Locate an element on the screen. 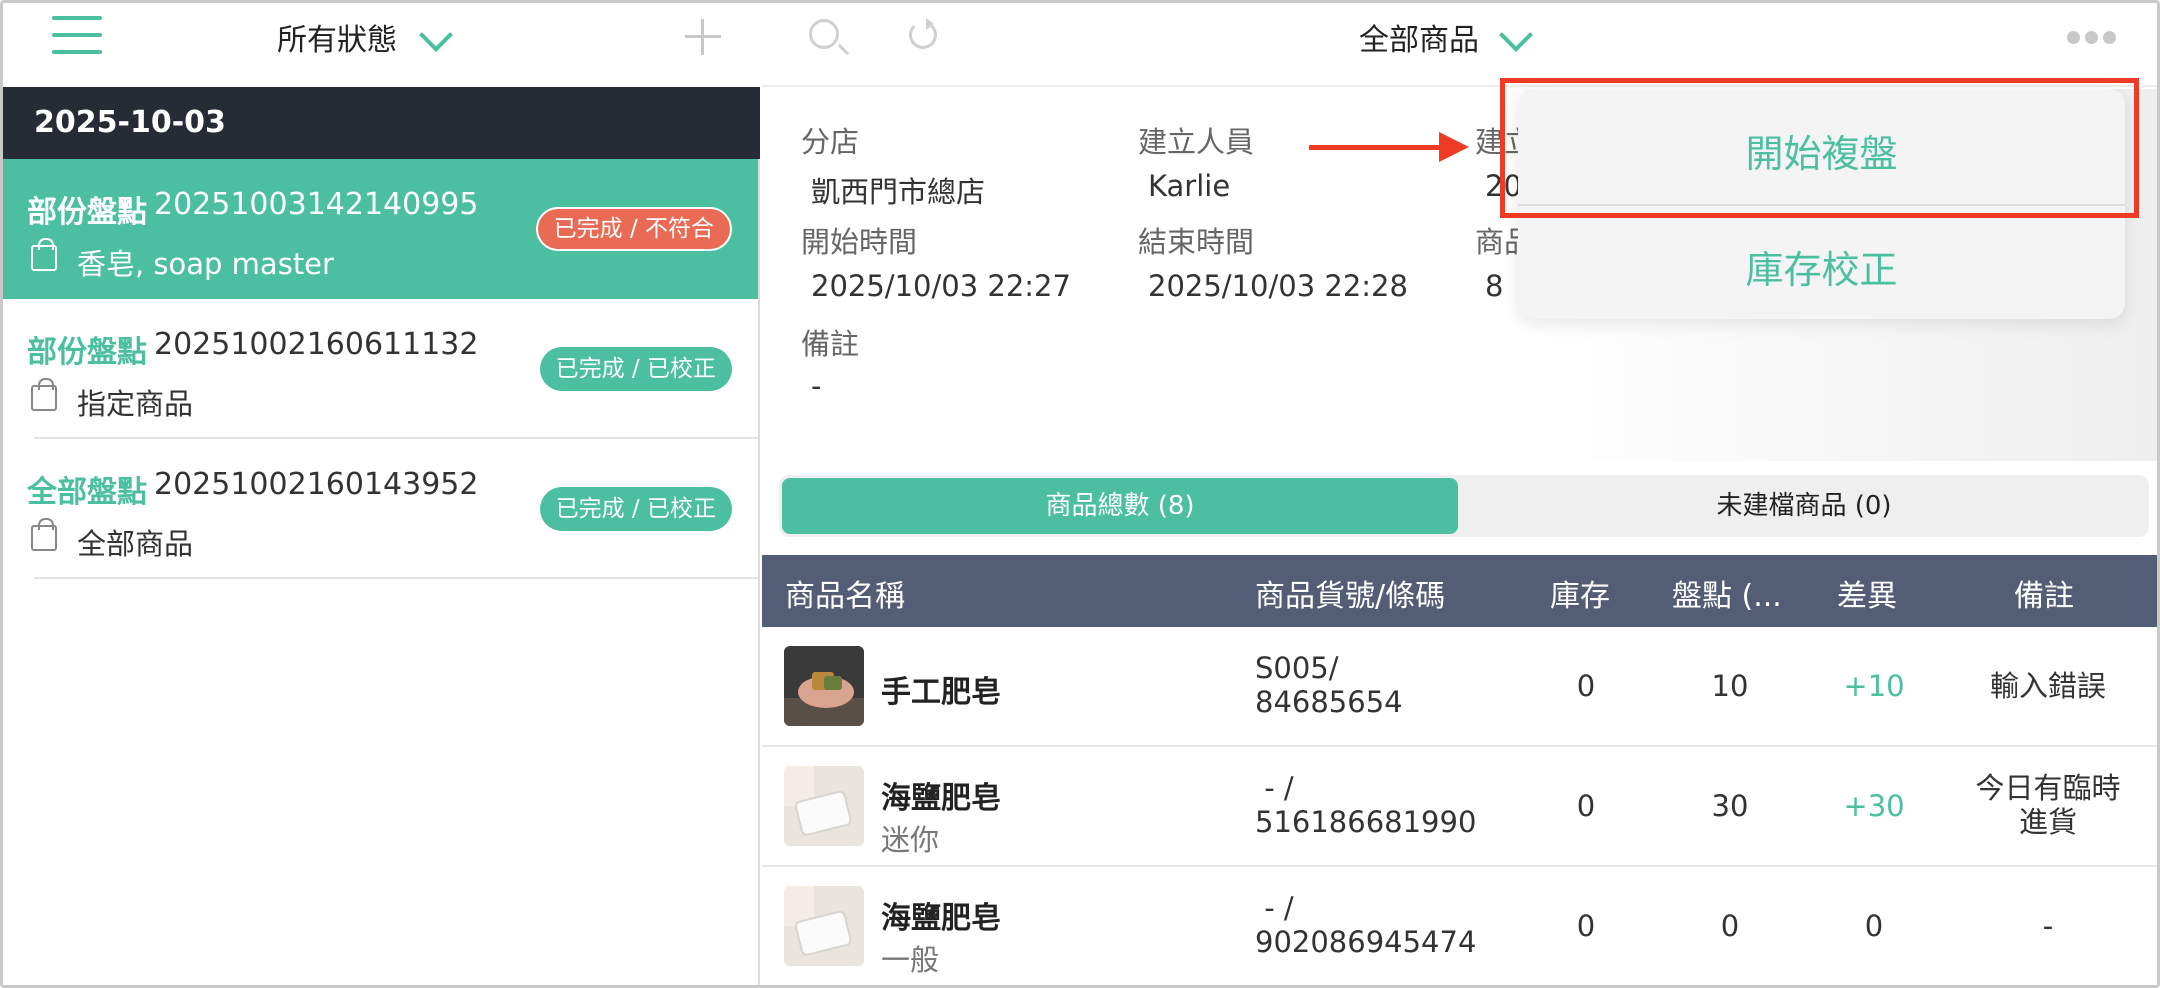  segment-tabs: 商品總數 (8) 未建檔商品 (0) is located at coordinates (1464, 506).